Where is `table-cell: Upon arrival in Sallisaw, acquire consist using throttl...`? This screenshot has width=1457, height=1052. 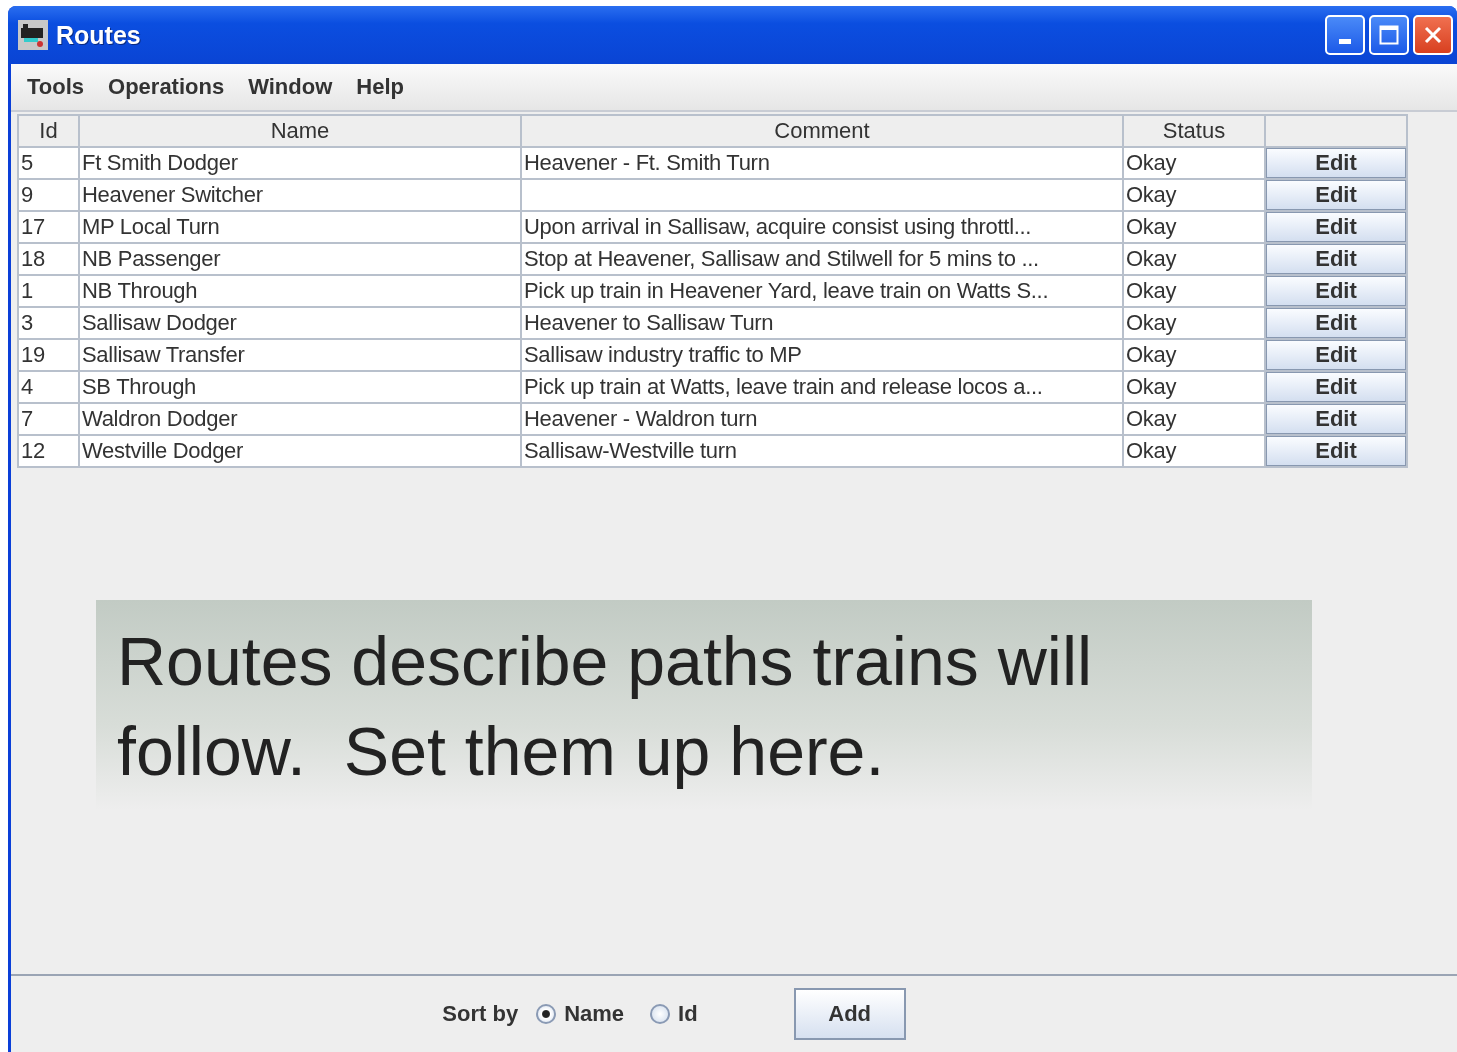
table-cell: Upon arrival in Sallisaw, acquire consist using throttl... is located at coordinates (822, 227).